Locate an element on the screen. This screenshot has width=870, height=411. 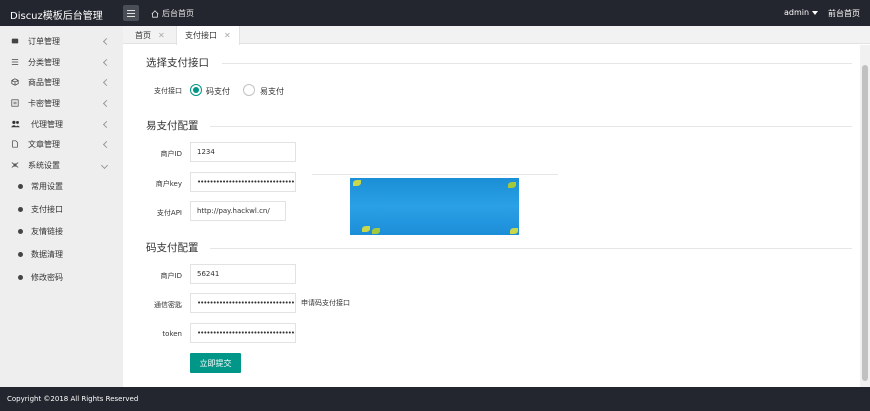
app-logo: Discuz模板后台管理 is located at coordinates (56, 16).